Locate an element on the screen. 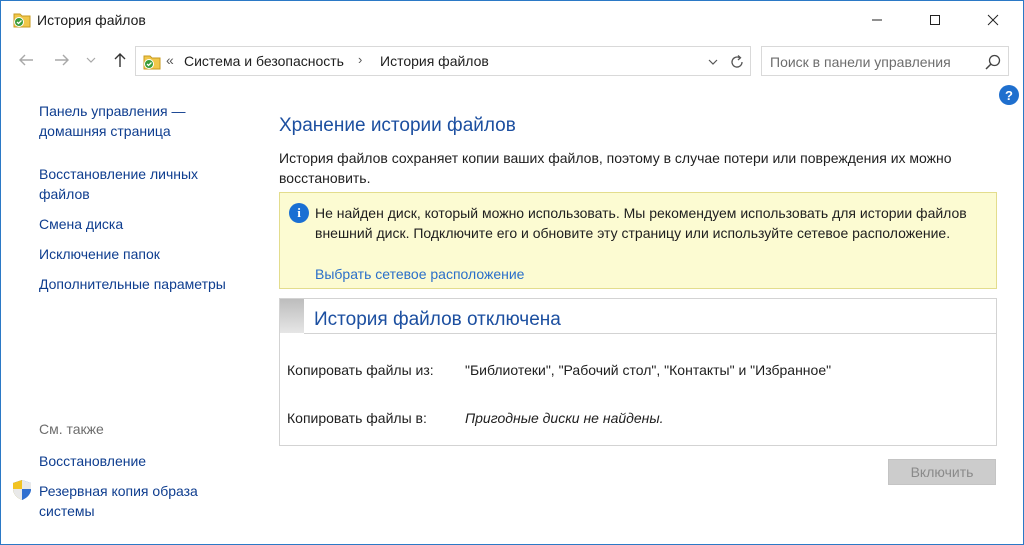  forward-button is located at coordinates (62, 60).